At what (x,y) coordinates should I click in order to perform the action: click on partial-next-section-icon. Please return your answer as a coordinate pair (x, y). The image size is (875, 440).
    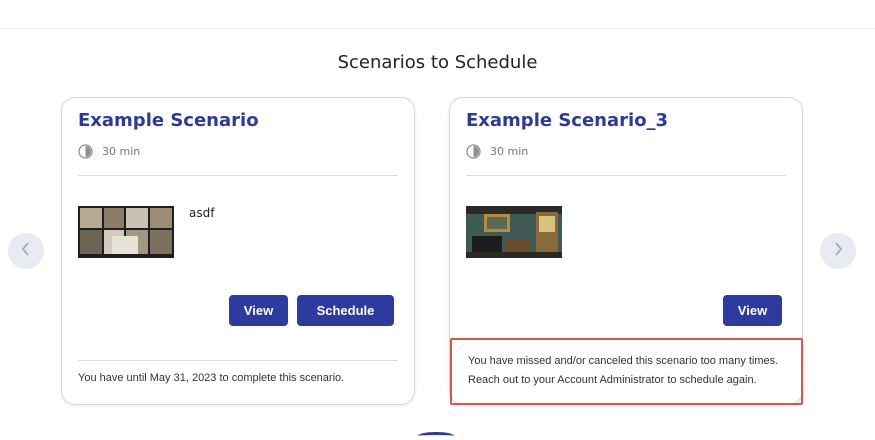
    Looking at the image, I should click on (436, 436).